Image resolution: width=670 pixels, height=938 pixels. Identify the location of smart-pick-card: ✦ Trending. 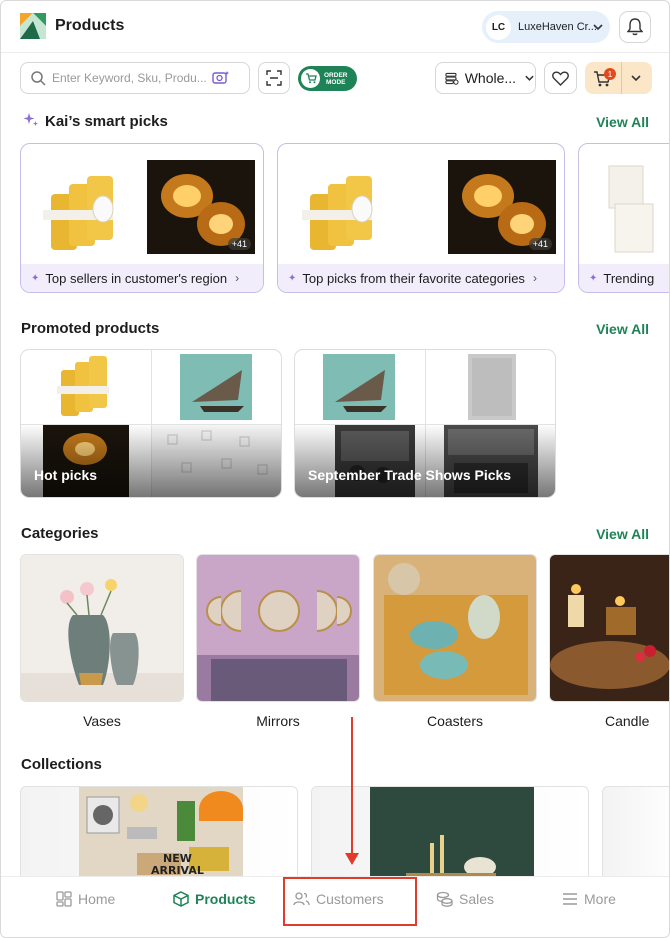
(623, 218).